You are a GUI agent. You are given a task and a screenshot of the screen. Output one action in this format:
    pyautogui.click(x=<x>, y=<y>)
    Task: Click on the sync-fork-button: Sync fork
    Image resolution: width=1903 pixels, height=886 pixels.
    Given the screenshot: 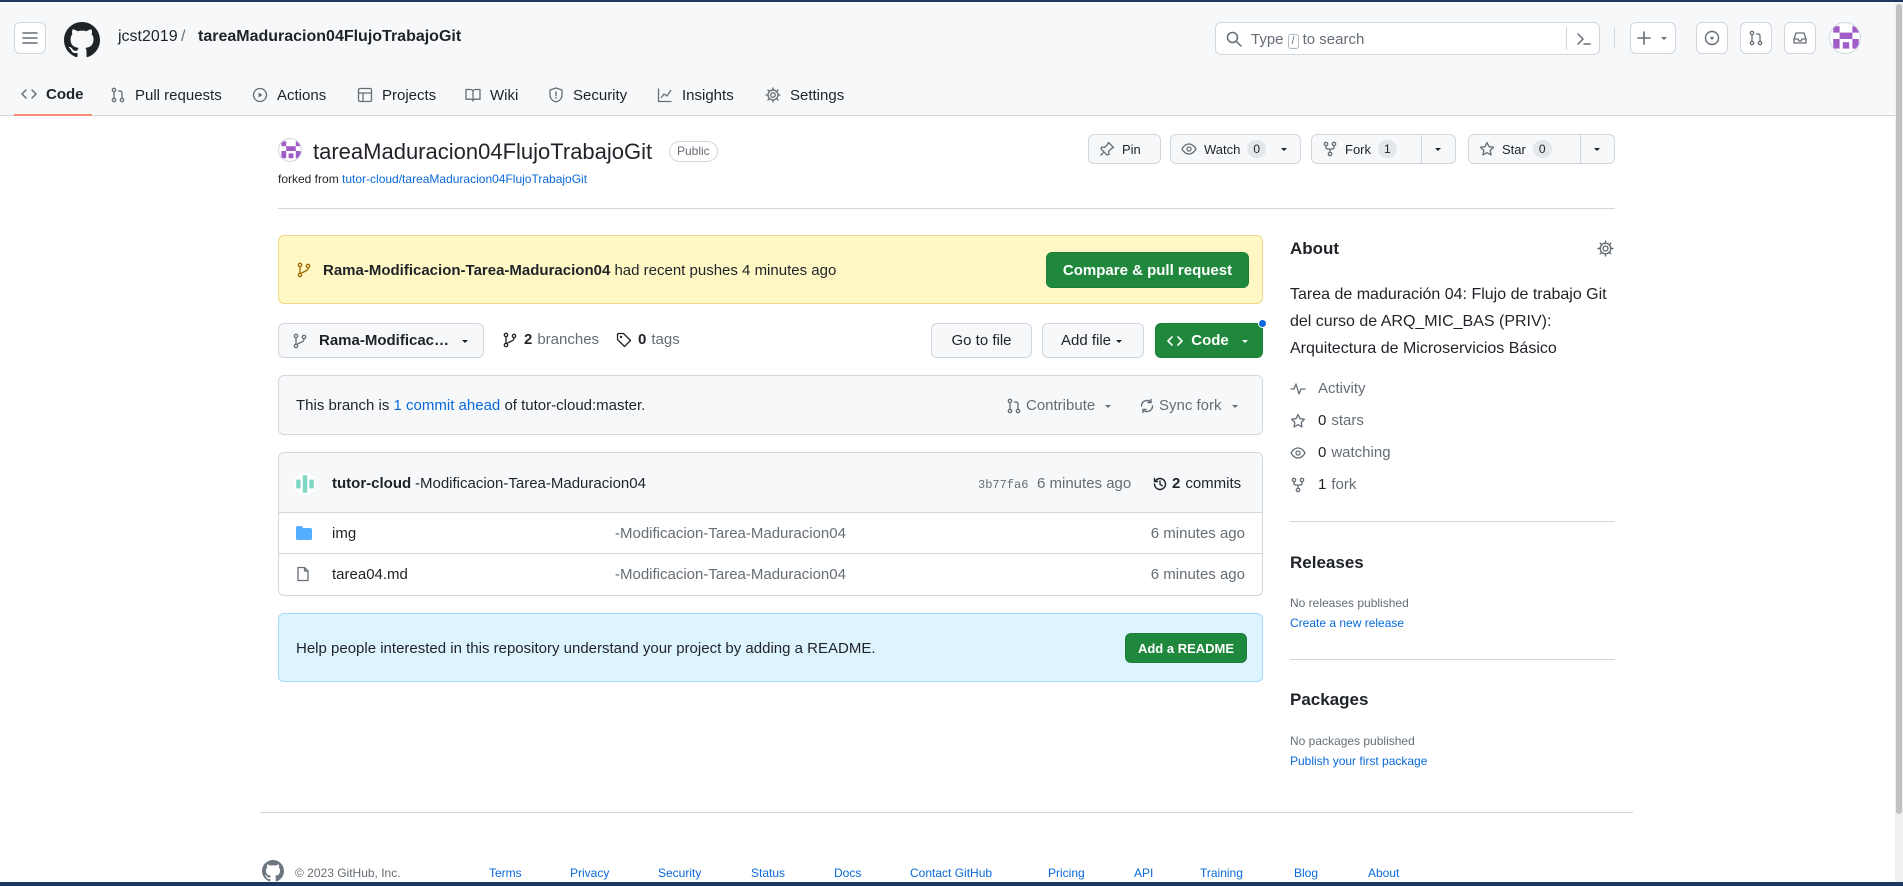 What is the action you would take?
    pyautogui.click(x=1192, y=405)
    